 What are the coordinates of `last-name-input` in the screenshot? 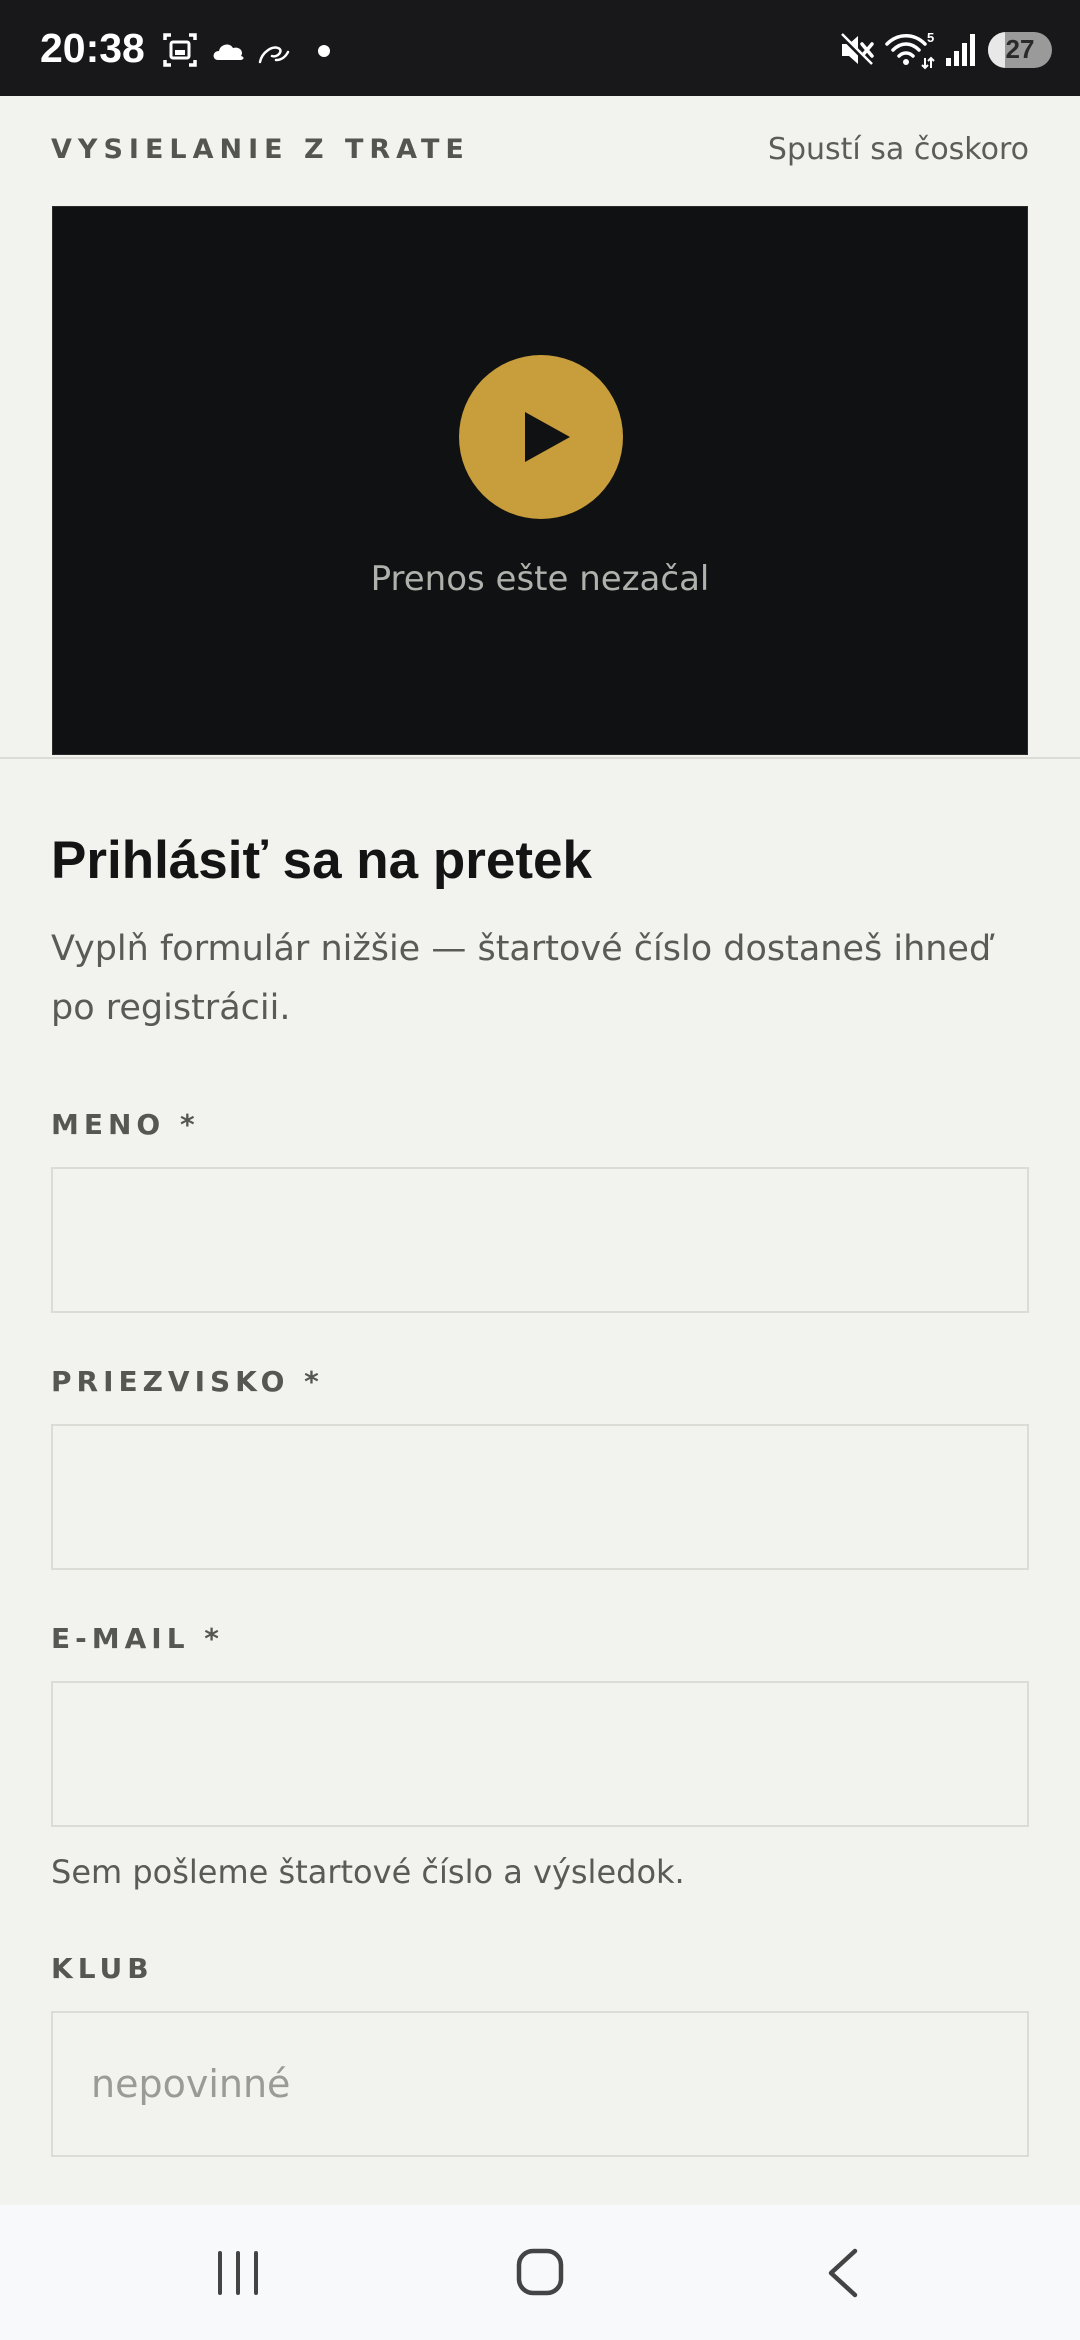 It's located at (540, 1497).